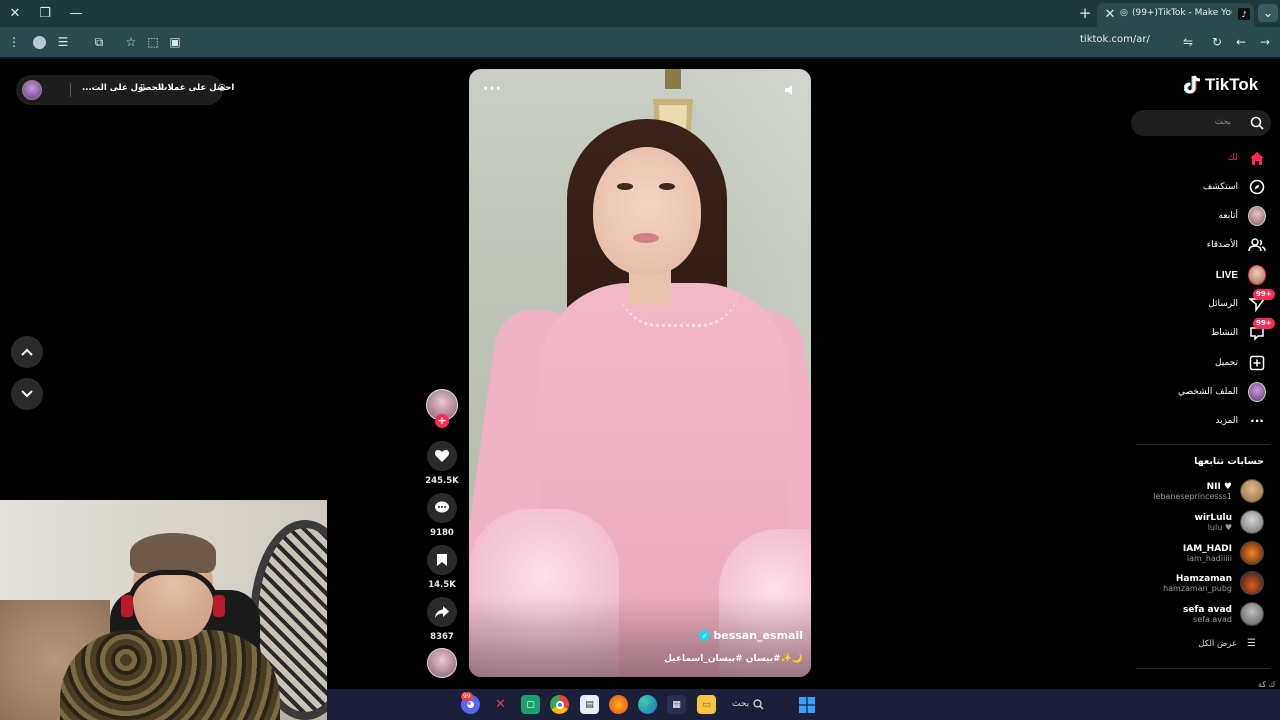 Image resolution: width=1280 pixels, height=720 pixels. I want to click on sidebar-item-friends: الأصدقاء, so click(1236, 245).